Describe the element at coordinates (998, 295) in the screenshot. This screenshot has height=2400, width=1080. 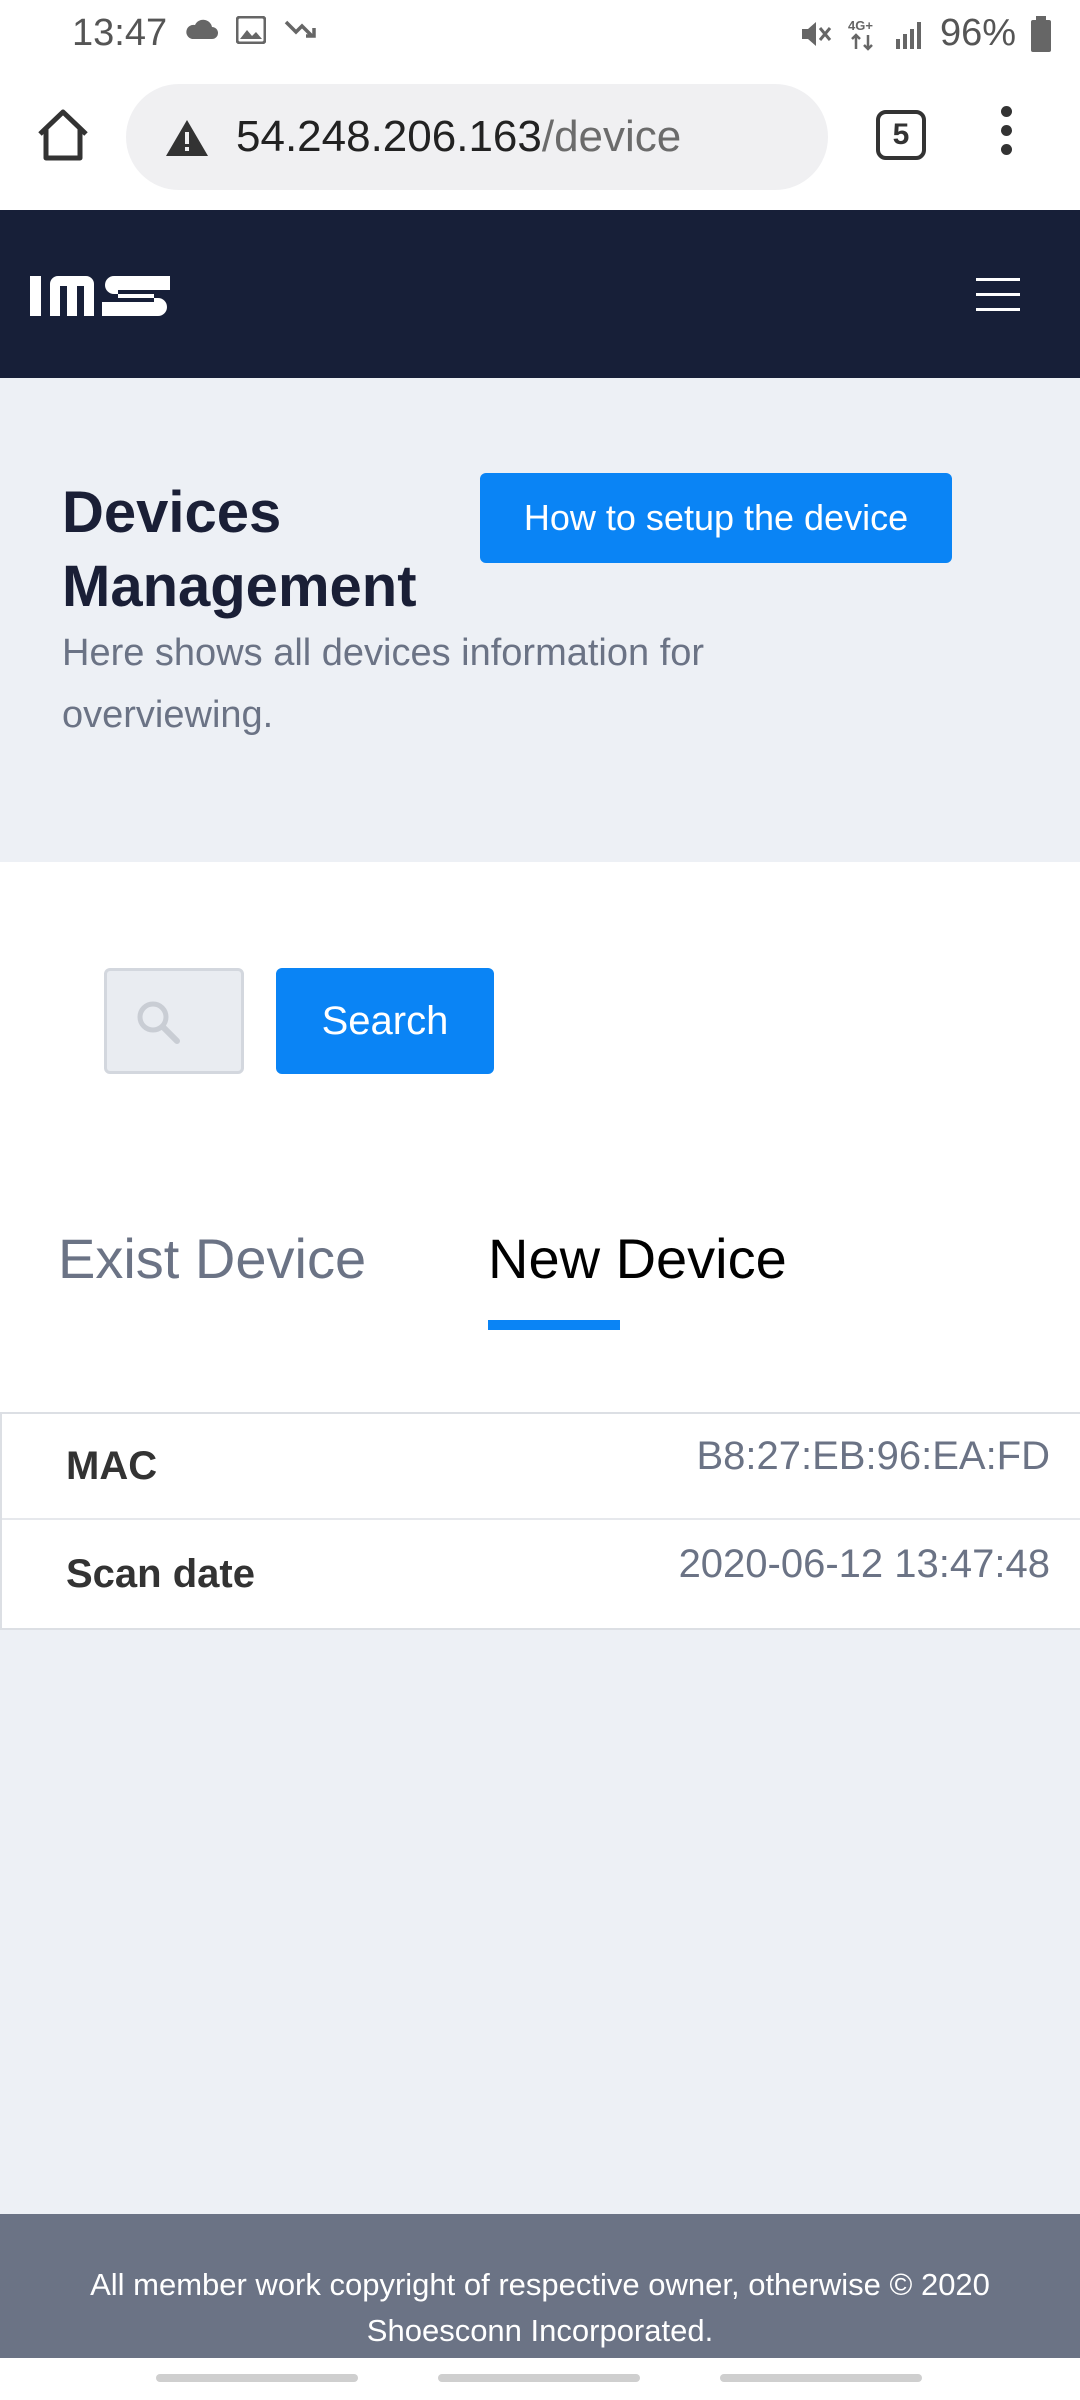
I see `hamburger-menu-icon` at that location.